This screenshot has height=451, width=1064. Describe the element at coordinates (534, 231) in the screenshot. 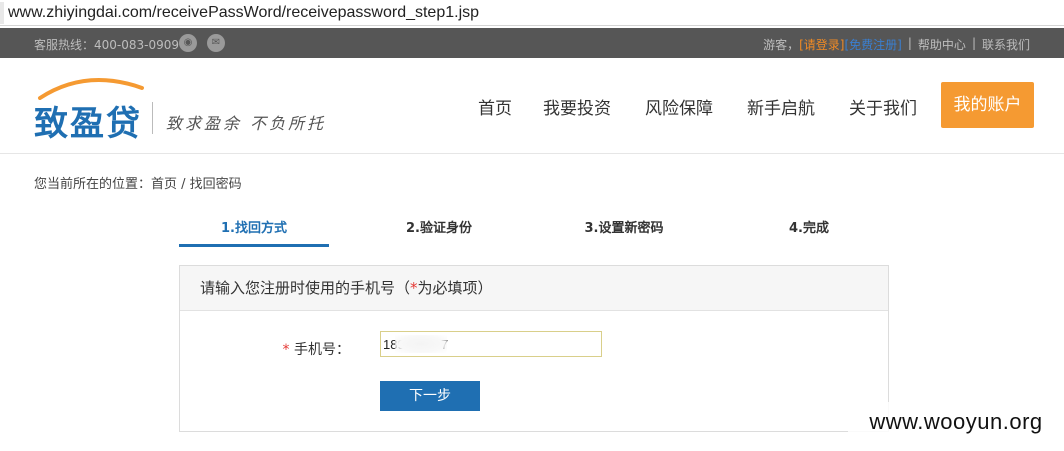

I see `step-indicator: 1.找回方式 2.验证身份 3.设置新密码 4.完成` at that location.